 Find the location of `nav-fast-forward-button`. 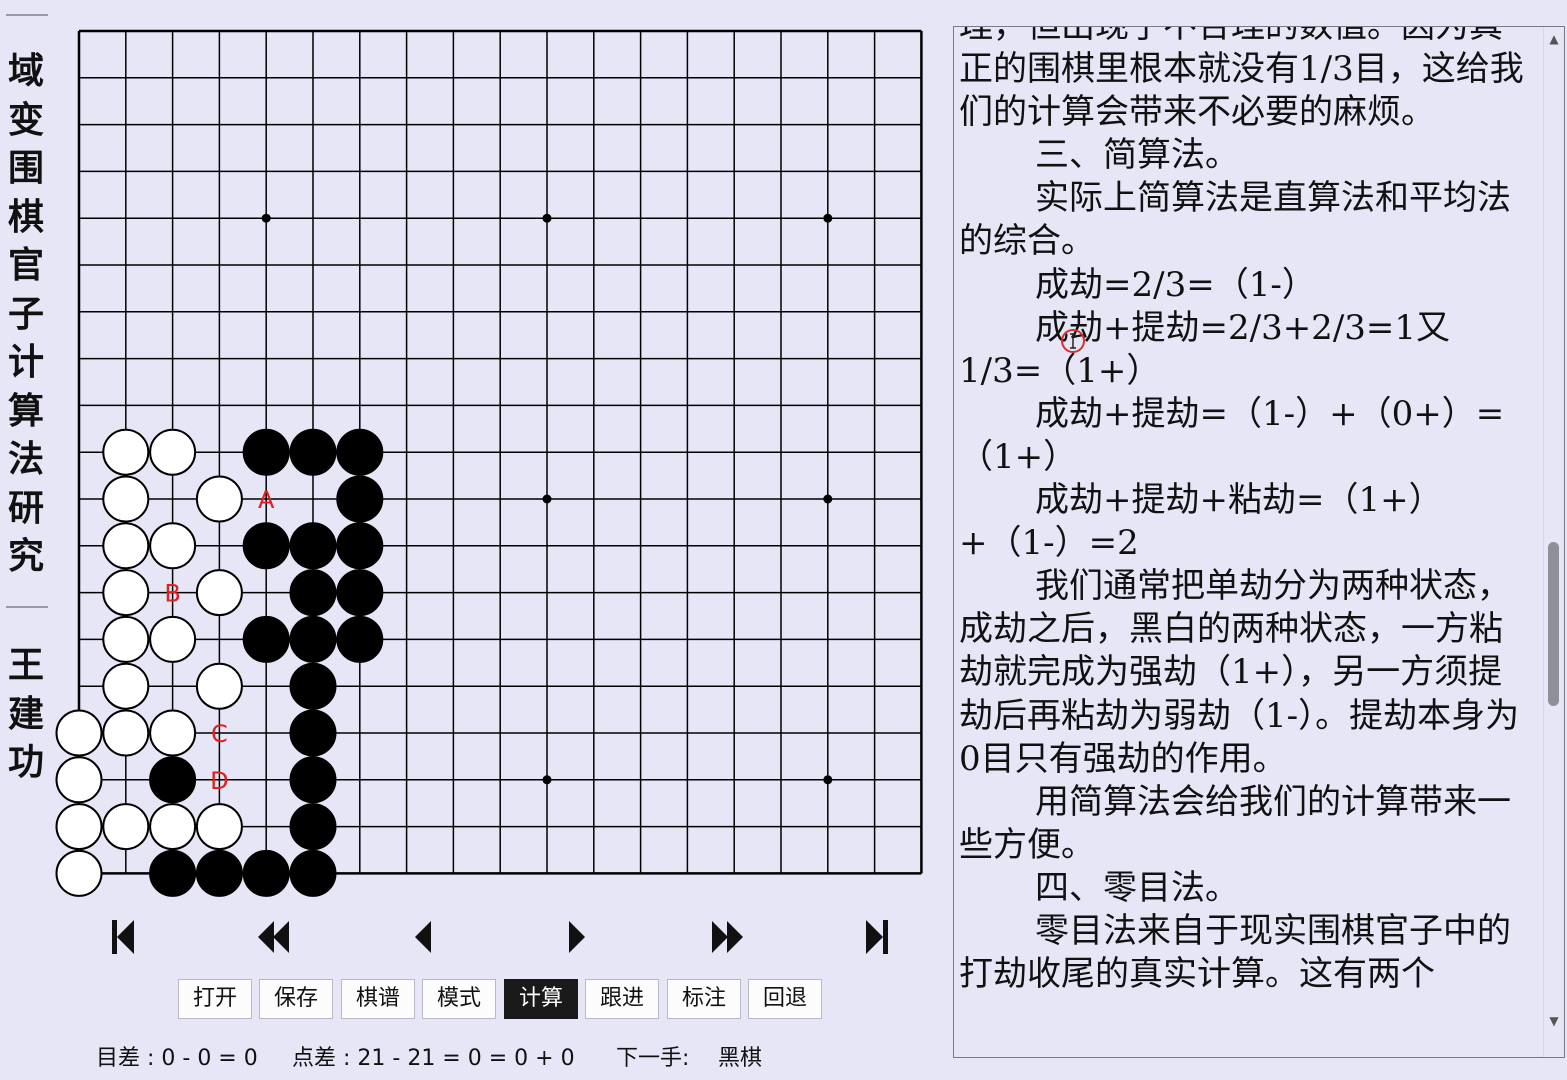

nav-fast-forward-button is located at coordinates (728, 937).